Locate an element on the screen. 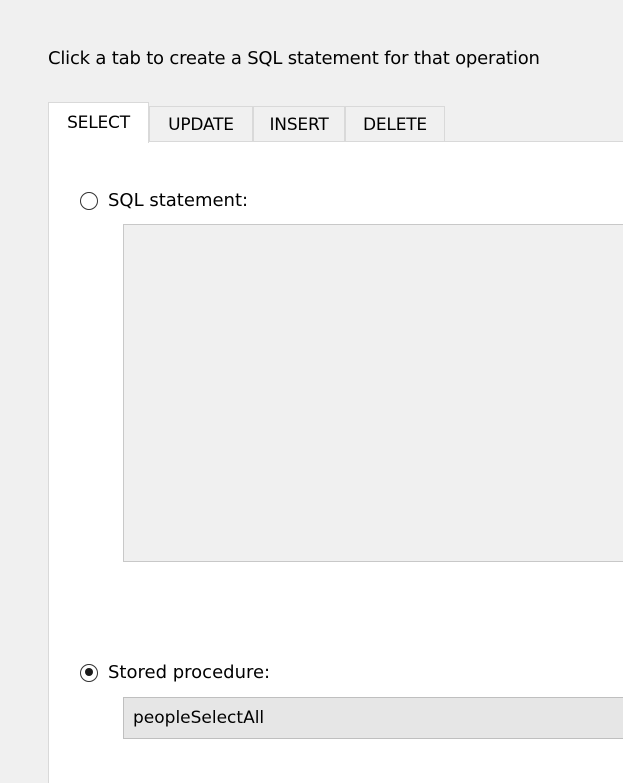 This screenshot has height=783, width=623. stored-procedure-label: Stored procedure: is located at coordinates (189, 672).